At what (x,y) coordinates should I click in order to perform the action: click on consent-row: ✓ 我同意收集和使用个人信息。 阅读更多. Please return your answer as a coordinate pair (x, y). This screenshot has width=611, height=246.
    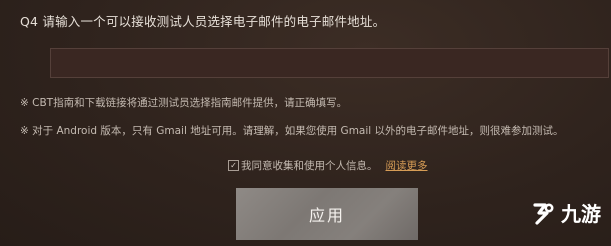
    Looking at the image, I should click on (328, 165).